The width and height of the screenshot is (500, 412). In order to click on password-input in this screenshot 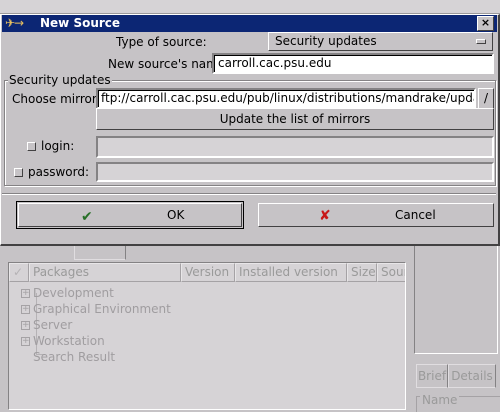, I will do `click(295, 172)`.